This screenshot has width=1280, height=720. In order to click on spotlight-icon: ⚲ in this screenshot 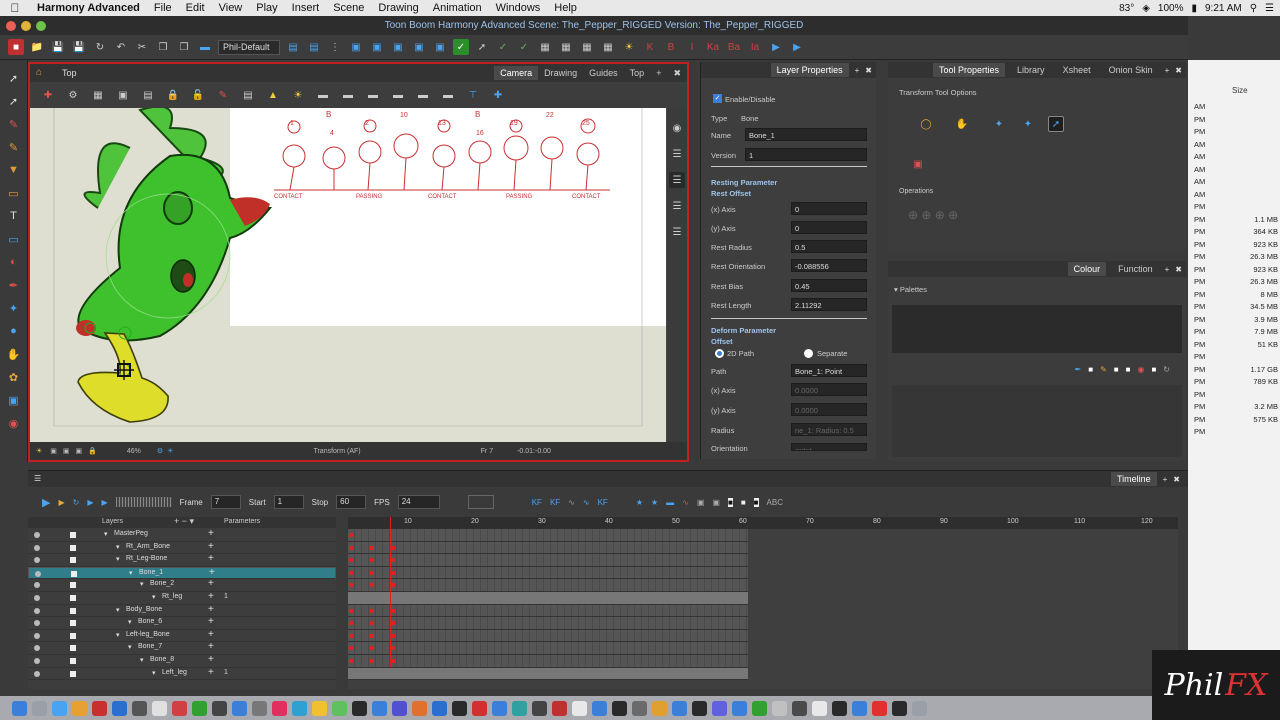, I will do `click(1253, 8)`.